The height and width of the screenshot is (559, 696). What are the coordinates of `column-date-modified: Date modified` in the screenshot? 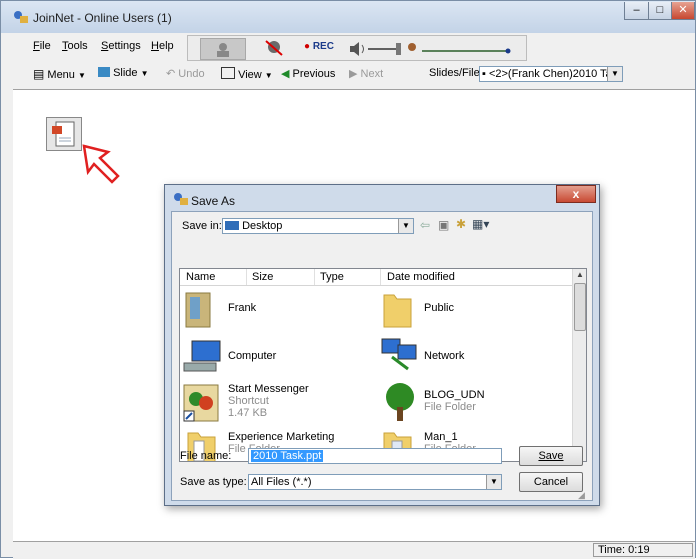 It's located at (421, 277).